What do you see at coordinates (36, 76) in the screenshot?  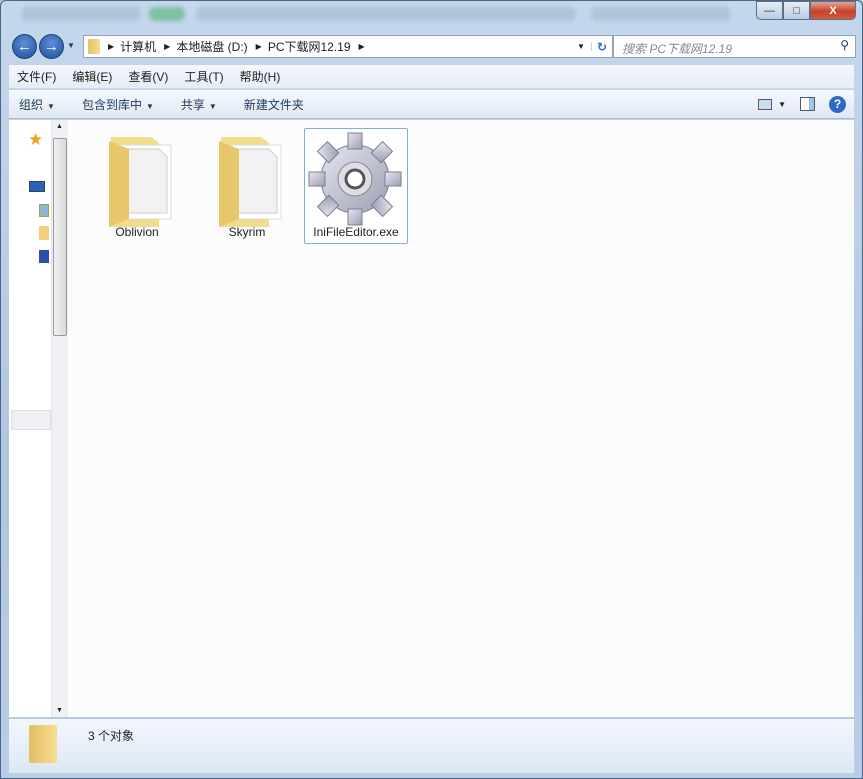 I see `menu-file: 文件(F)` at bounding box center [36, 76].